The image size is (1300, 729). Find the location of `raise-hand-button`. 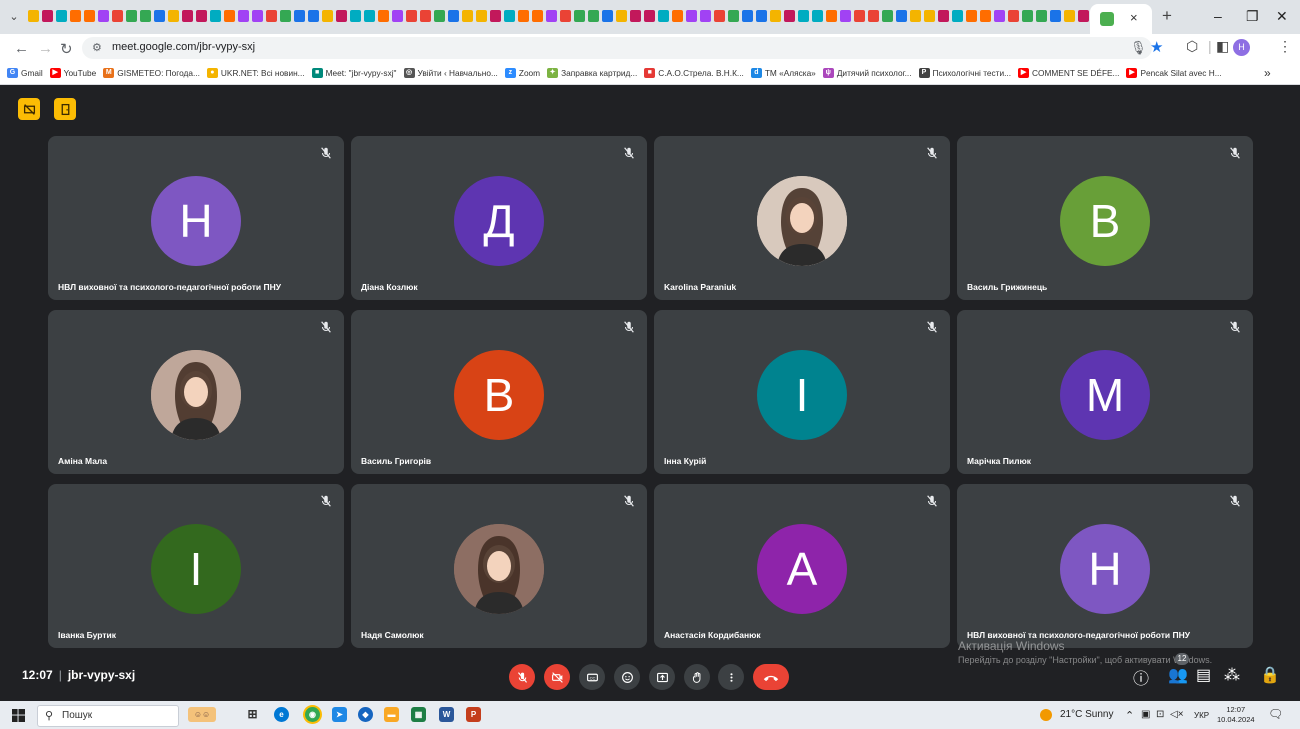

raise-hand-button is located at coordinates (697, 677).